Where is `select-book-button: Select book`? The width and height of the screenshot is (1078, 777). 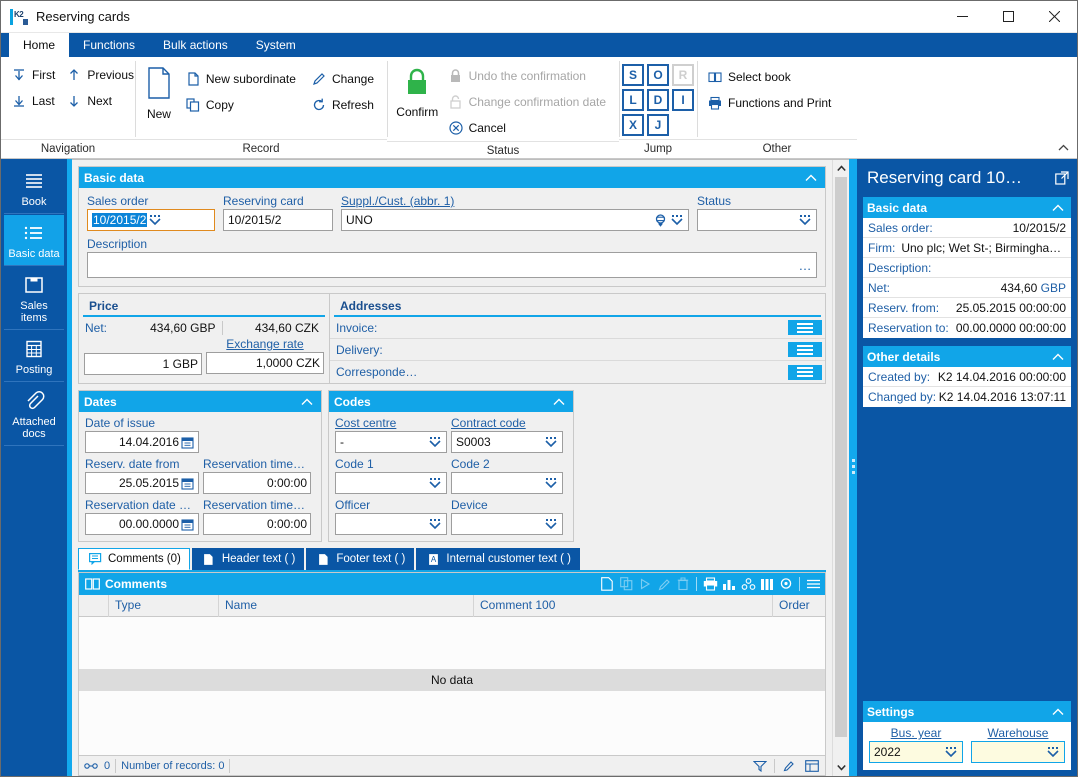
select-book-button: Select book is located at coordinates (770, 77).